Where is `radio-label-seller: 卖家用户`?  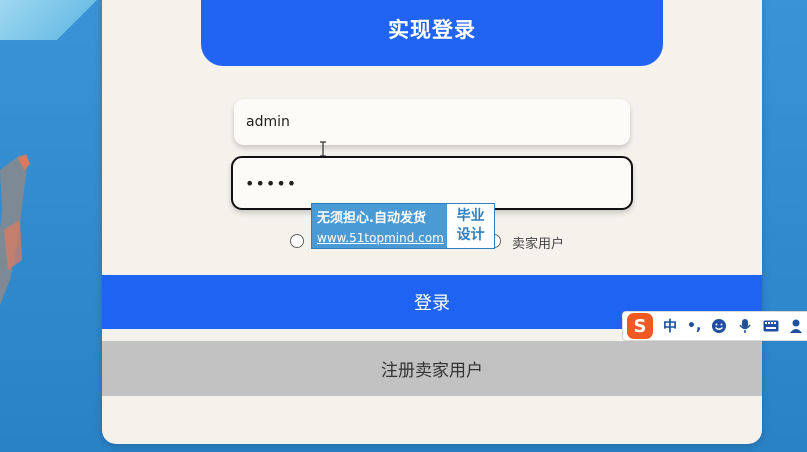 radio-label-seller: 卖家用户 is located at coordinates (538, 244).